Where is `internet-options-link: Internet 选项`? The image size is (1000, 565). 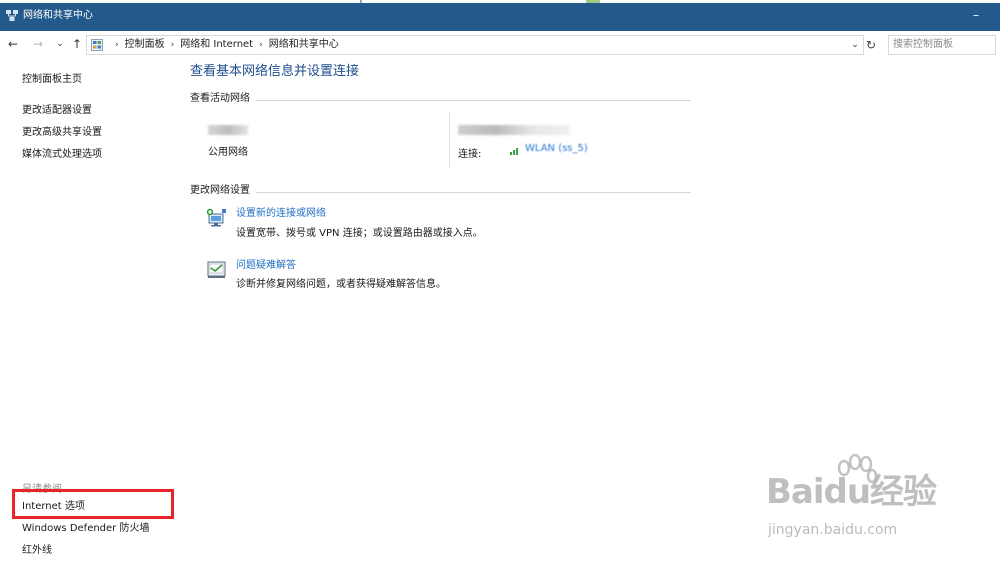
internet-options-link: Internet 选项 is located at coordinates (53, 507).